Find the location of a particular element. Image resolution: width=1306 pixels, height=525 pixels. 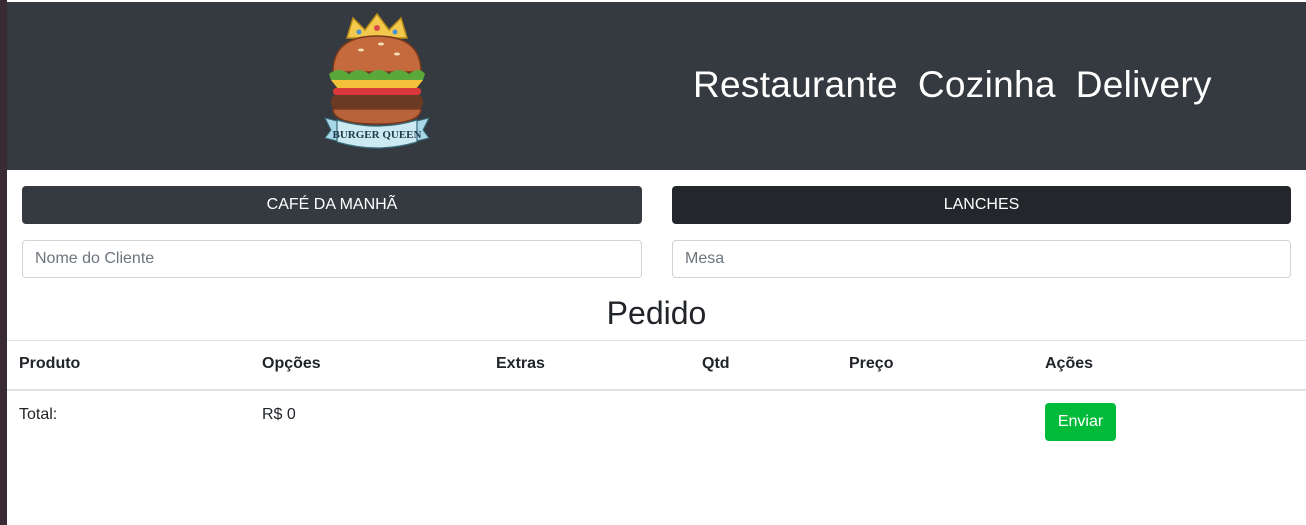

order-table-header: Produto Opções Extras Qtd Preço Ações is located at coordinates (656, 365).